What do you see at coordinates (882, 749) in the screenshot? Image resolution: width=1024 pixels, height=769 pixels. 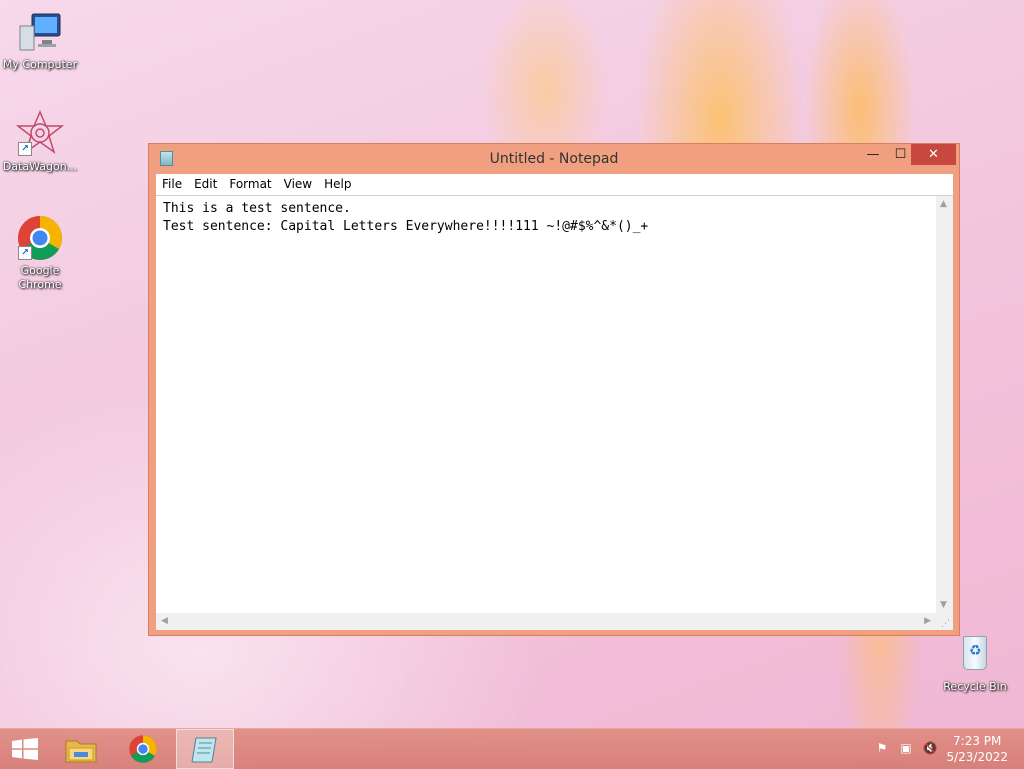 I see `action-center-flag-icon: ⚑` at bounding box center [882, 749].